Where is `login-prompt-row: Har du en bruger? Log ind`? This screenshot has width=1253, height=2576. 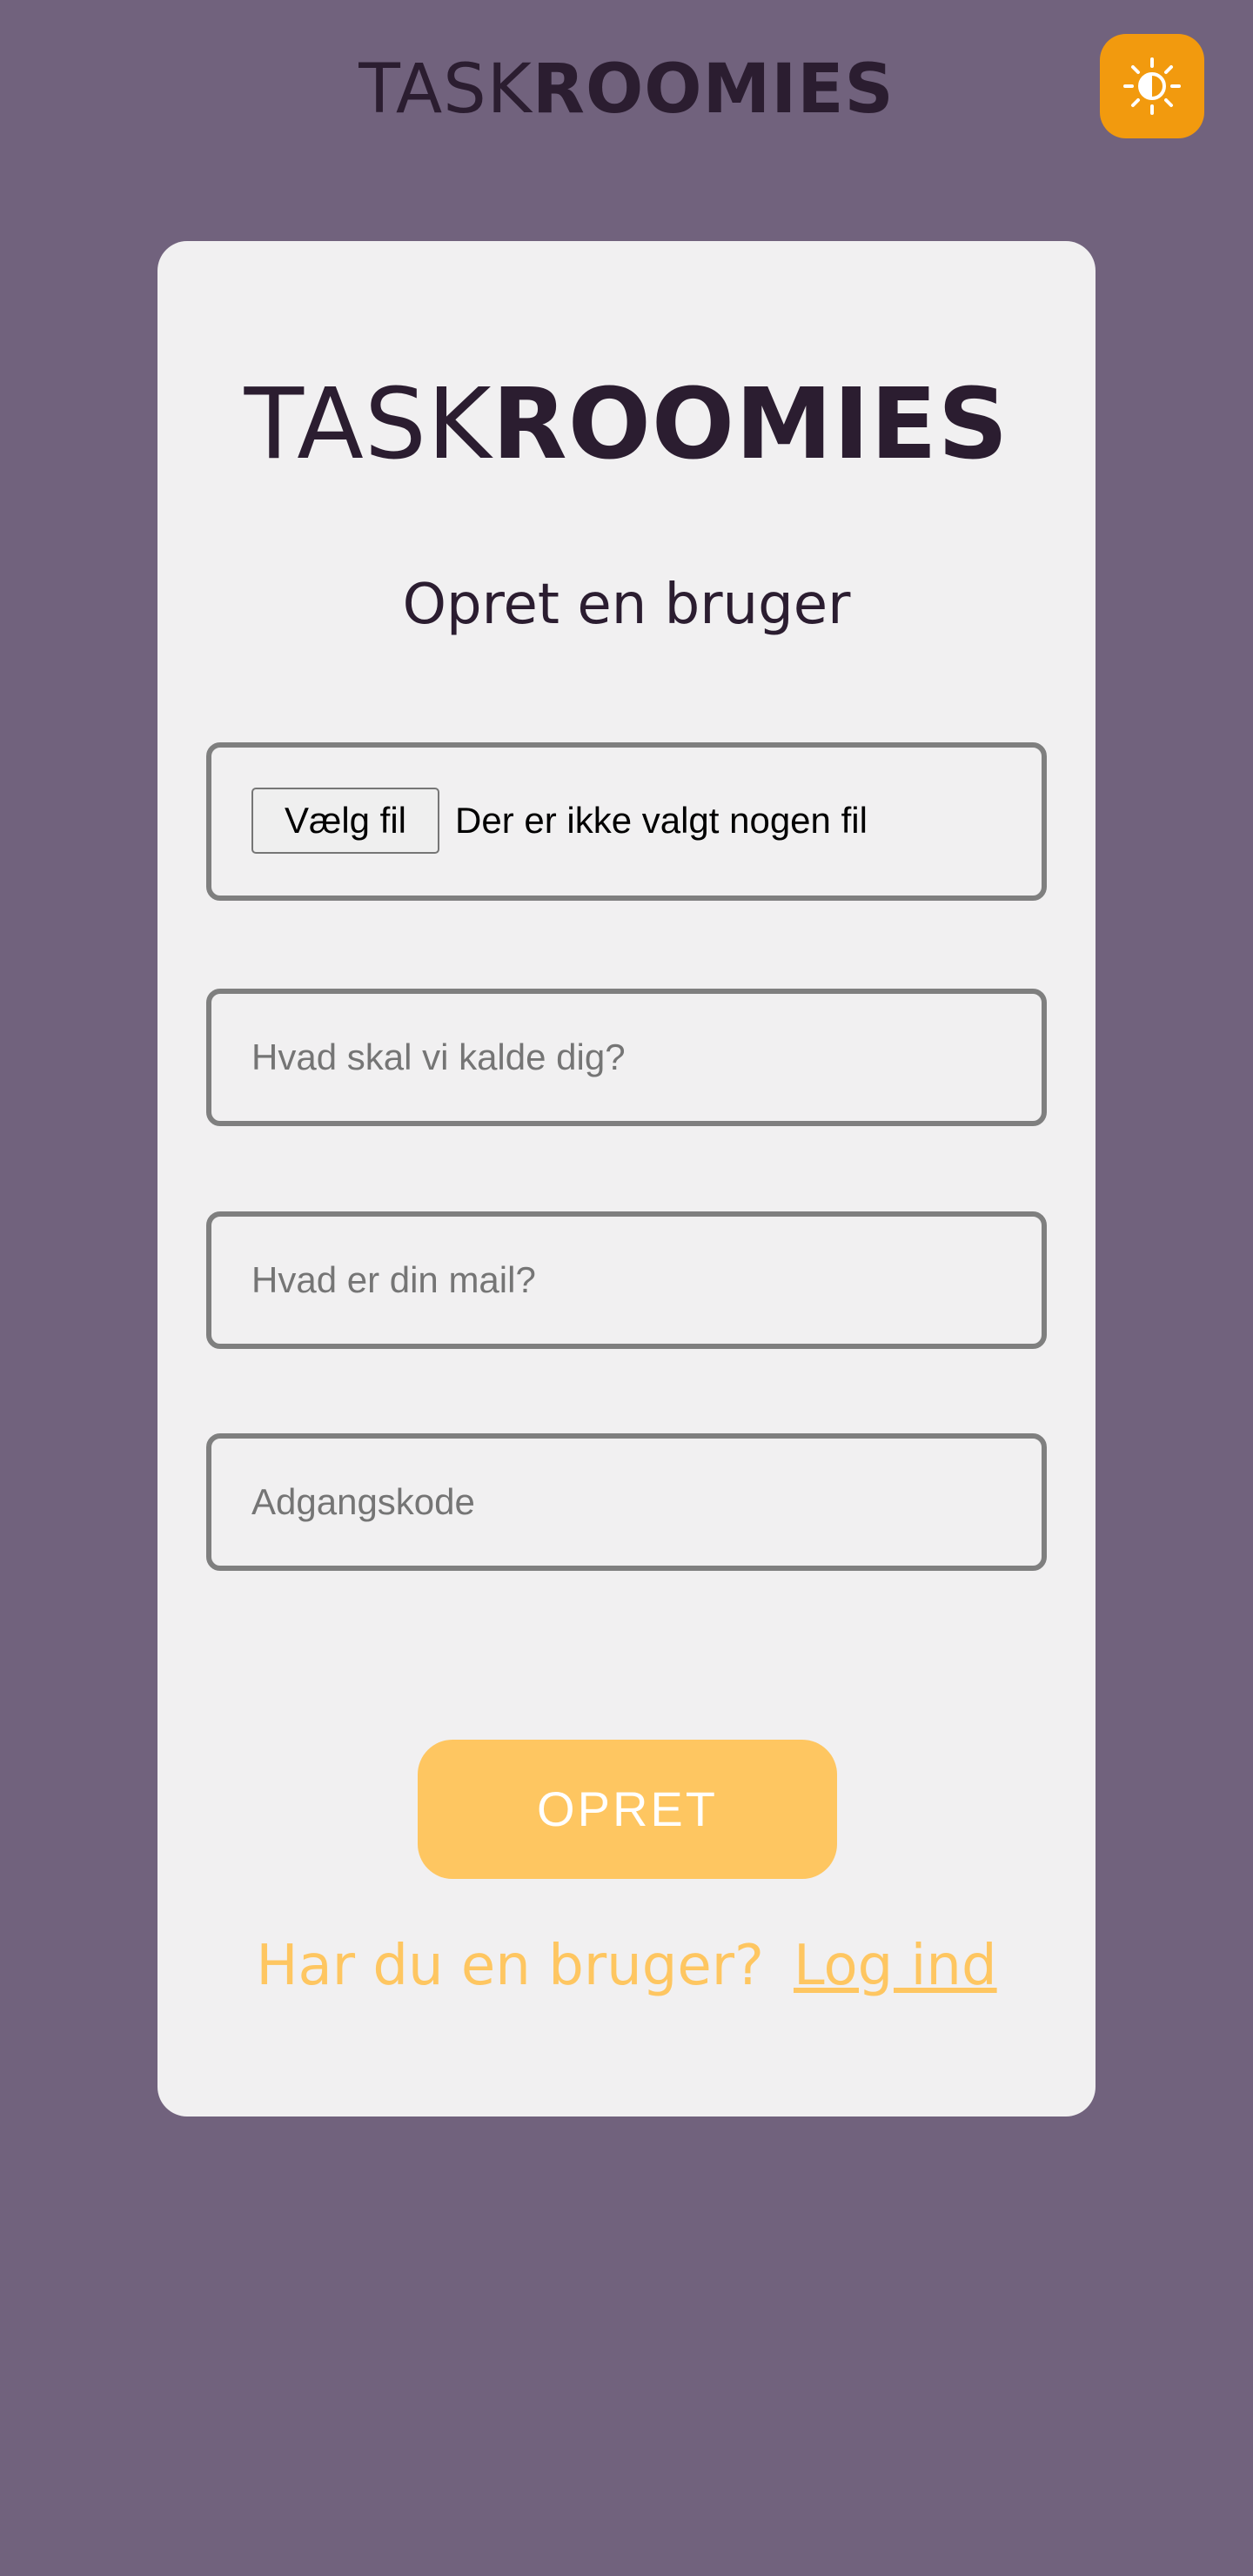 login-prompt-row: Har du en bruger? Log ind is located at coordinates (626, 1966).